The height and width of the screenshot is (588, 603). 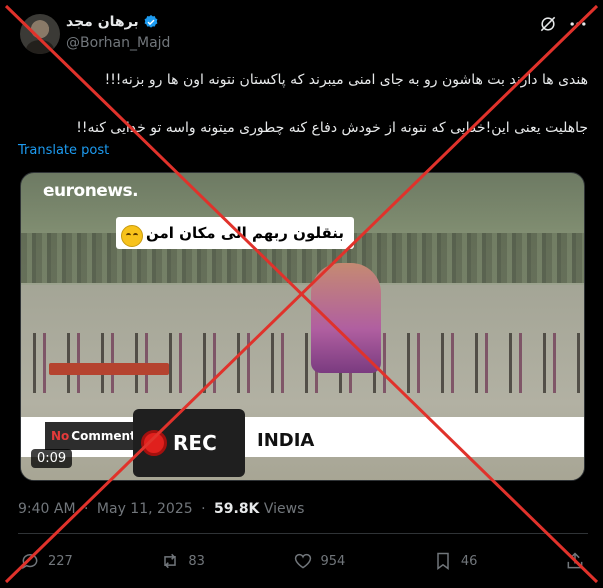 What do you see at coordinates (170, 561) in the screenshot?
I see `repost-icon` at bounding box center [170, 561].